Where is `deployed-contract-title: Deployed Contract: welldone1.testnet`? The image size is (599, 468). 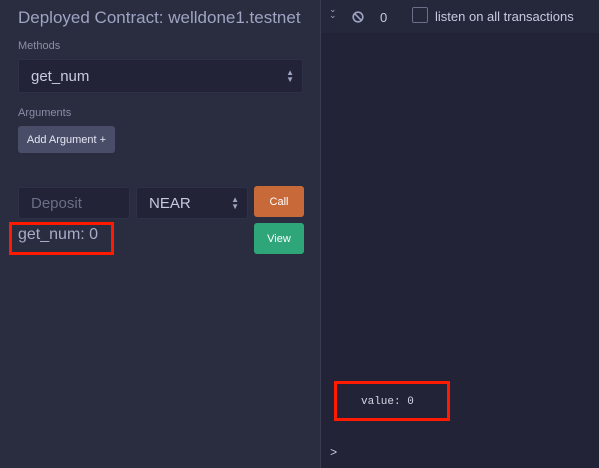 deployed-contract-title: Deployed Contract: welldone1.testnet is located at coordinates (159, 17).